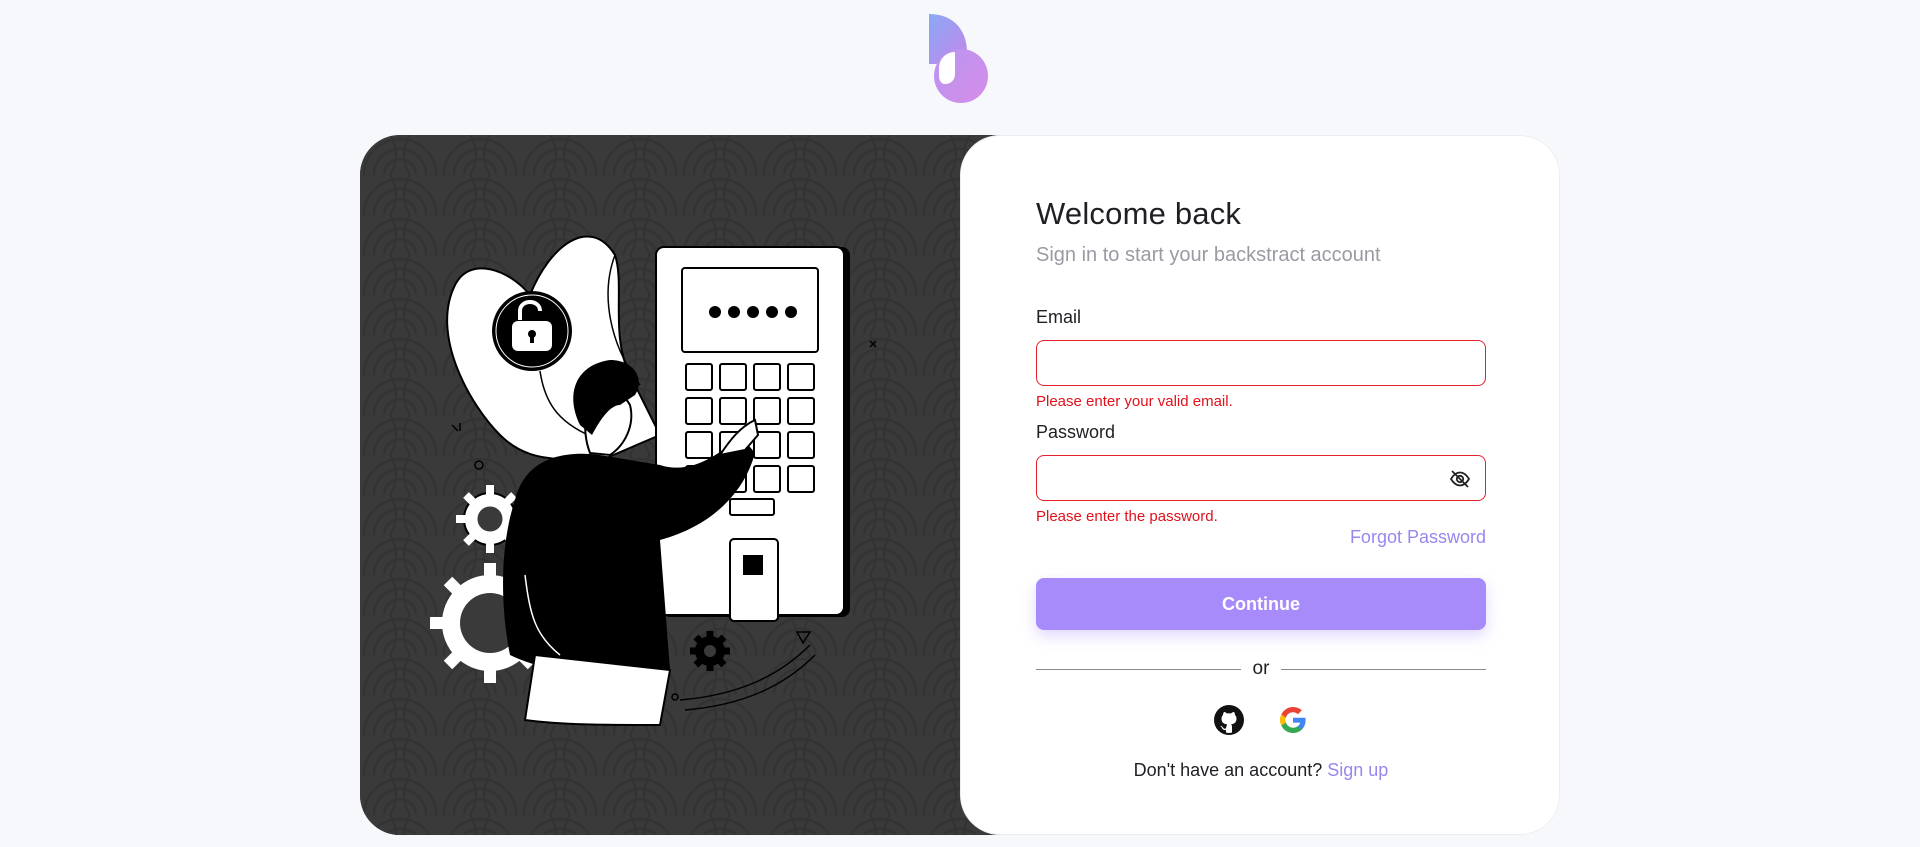 This screenshot has width=1920, height=847. Describe the element at coordinates (1261, 537) in the screenshot. I see `forgot-row: Forgot Password` at that location.